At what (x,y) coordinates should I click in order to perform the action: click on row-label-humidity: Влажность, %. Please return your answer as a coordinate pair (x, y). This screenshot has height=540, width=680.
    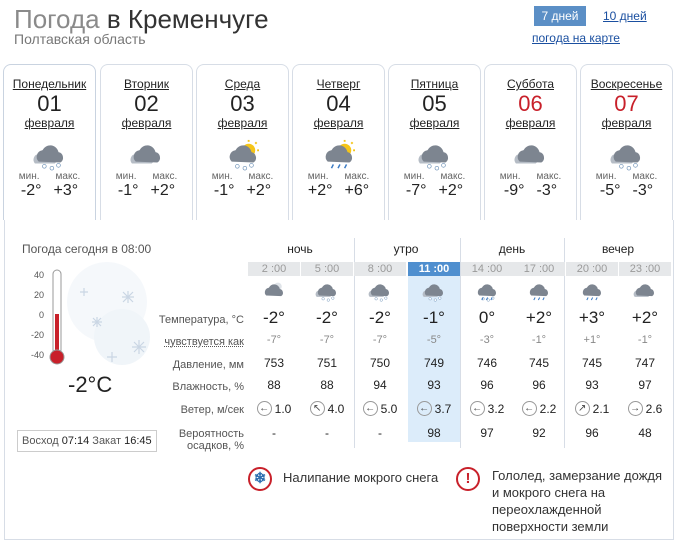
    Looking at the image, I should click on (208, 387).